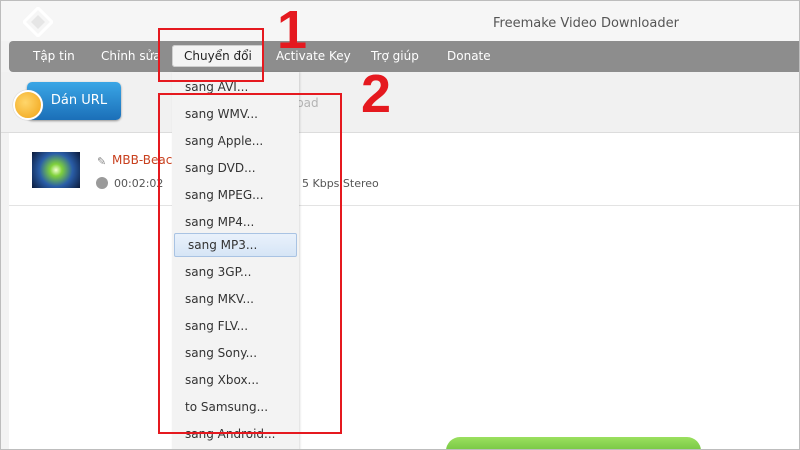 This screenshot has width=800, height=450. What do you see at coordinates (56, 170) in the screenshot?
I see `video-thumbnail` at bounding box center [56, 170].